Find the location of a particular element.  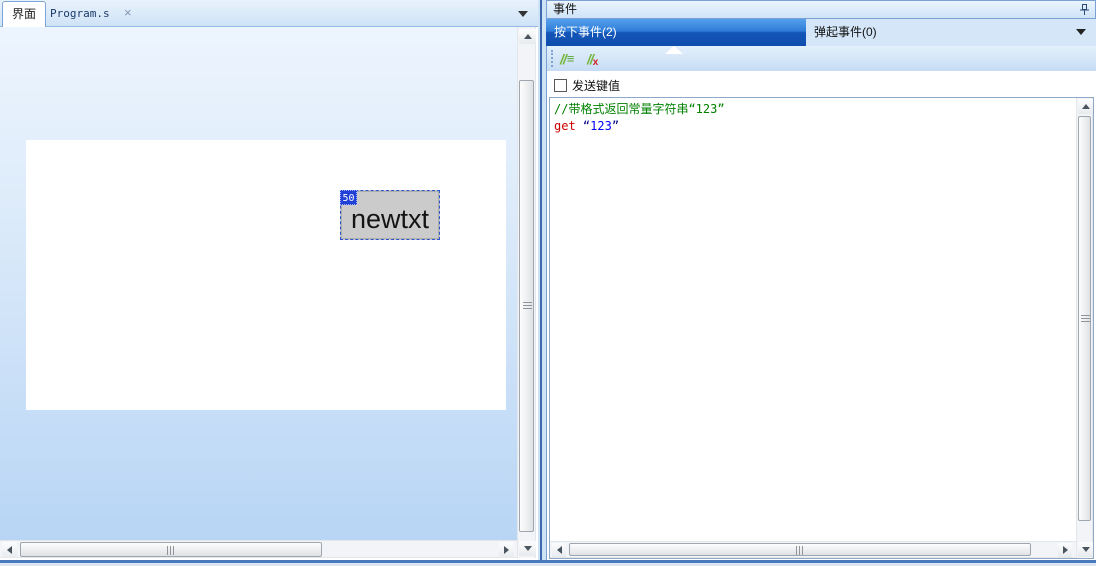

tab-press-event: 按下事件(2) is located at coordinates (676, 32).